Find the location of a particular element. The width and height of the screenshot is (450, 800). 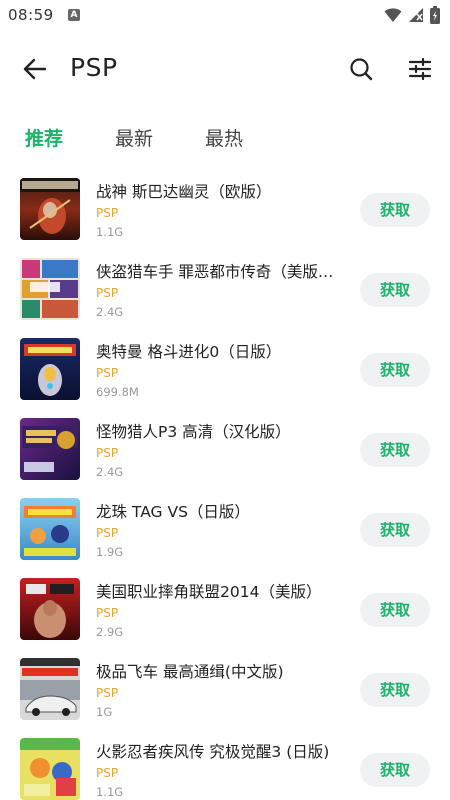

ultraman-cover is located at coordinates (50, 369).